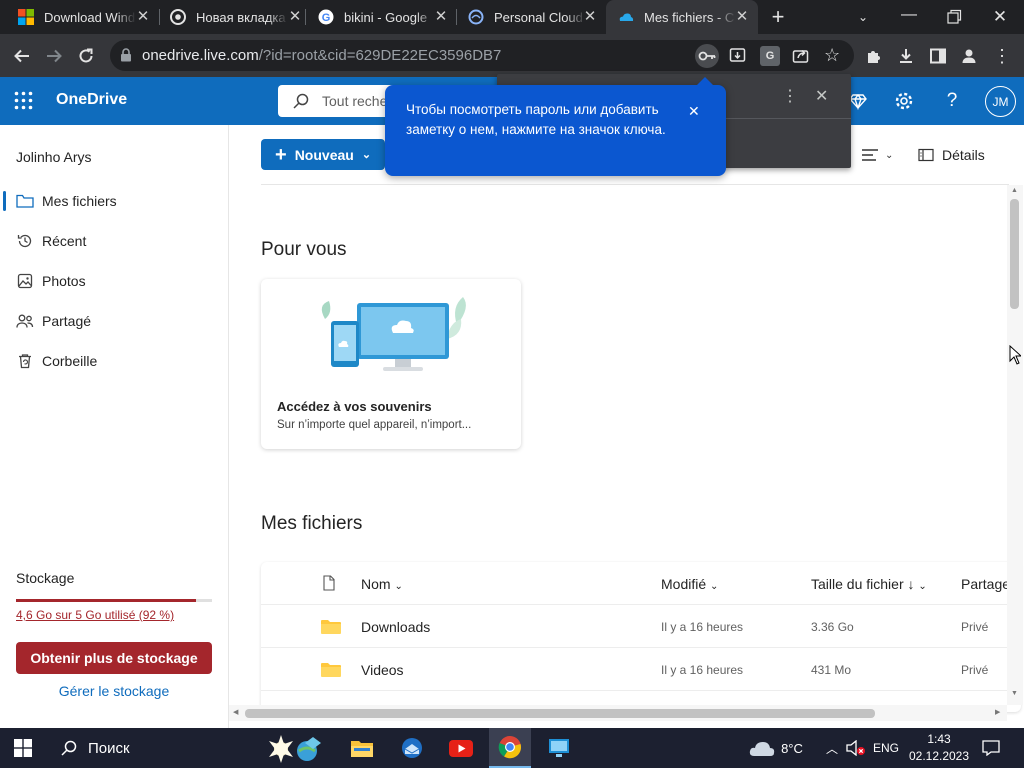 The height and width of the screenshot is (768, 1024). What do you see at coordinates (952, 101) in the screenshot?
I see `help-icon: ?` at bounding box center [952, 101].